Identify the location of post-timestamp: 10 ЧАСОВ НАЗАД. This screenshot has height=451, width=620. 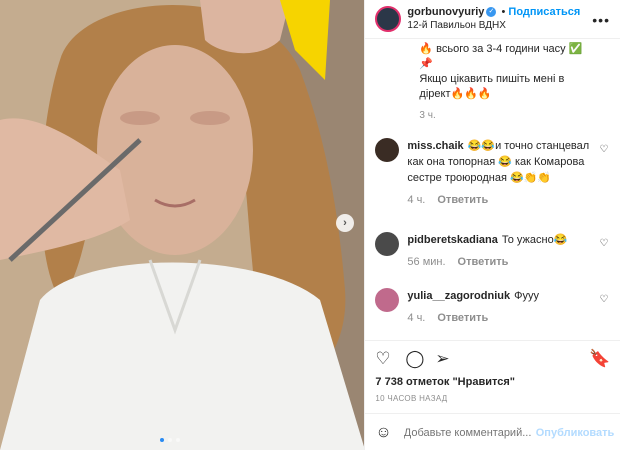
(411, 398).